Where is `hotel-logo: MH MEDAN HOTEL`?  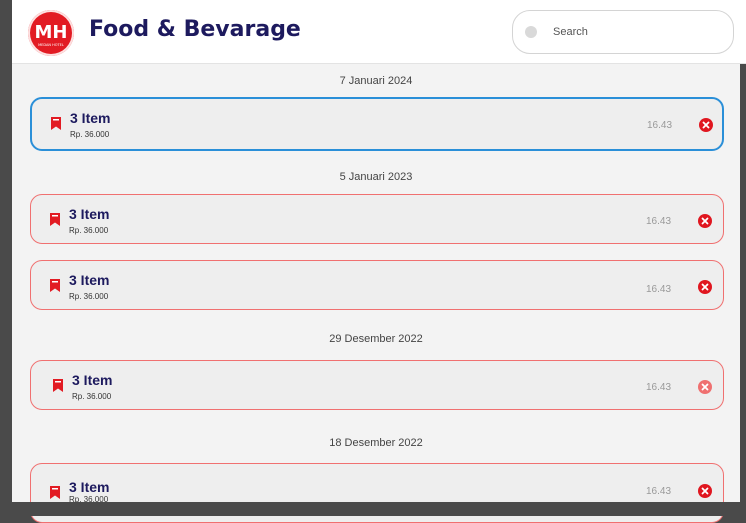
hotel-logo: MH MEDAN HOTEL is located at coordinates (51, 33).